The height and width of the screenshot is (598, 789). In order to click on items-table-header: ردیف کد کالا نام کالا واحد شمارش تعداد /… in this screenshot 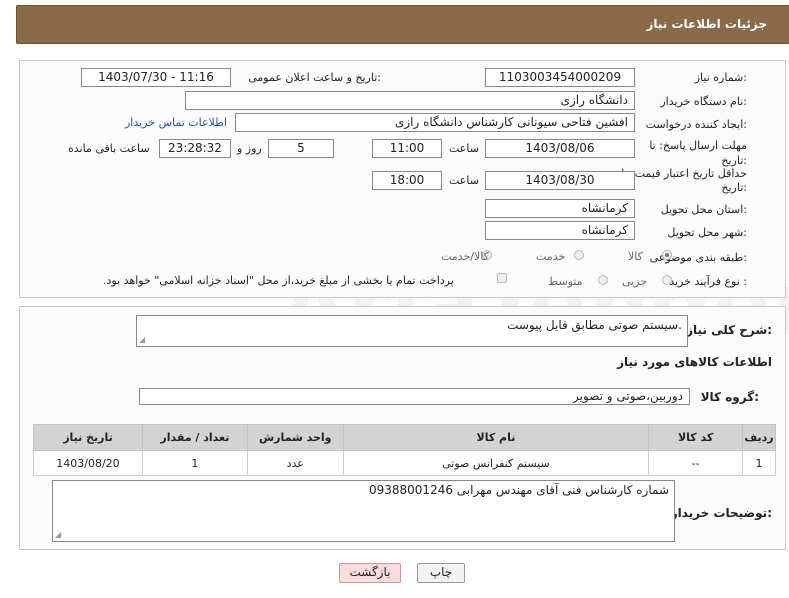, I will do `click(404, 437)`.